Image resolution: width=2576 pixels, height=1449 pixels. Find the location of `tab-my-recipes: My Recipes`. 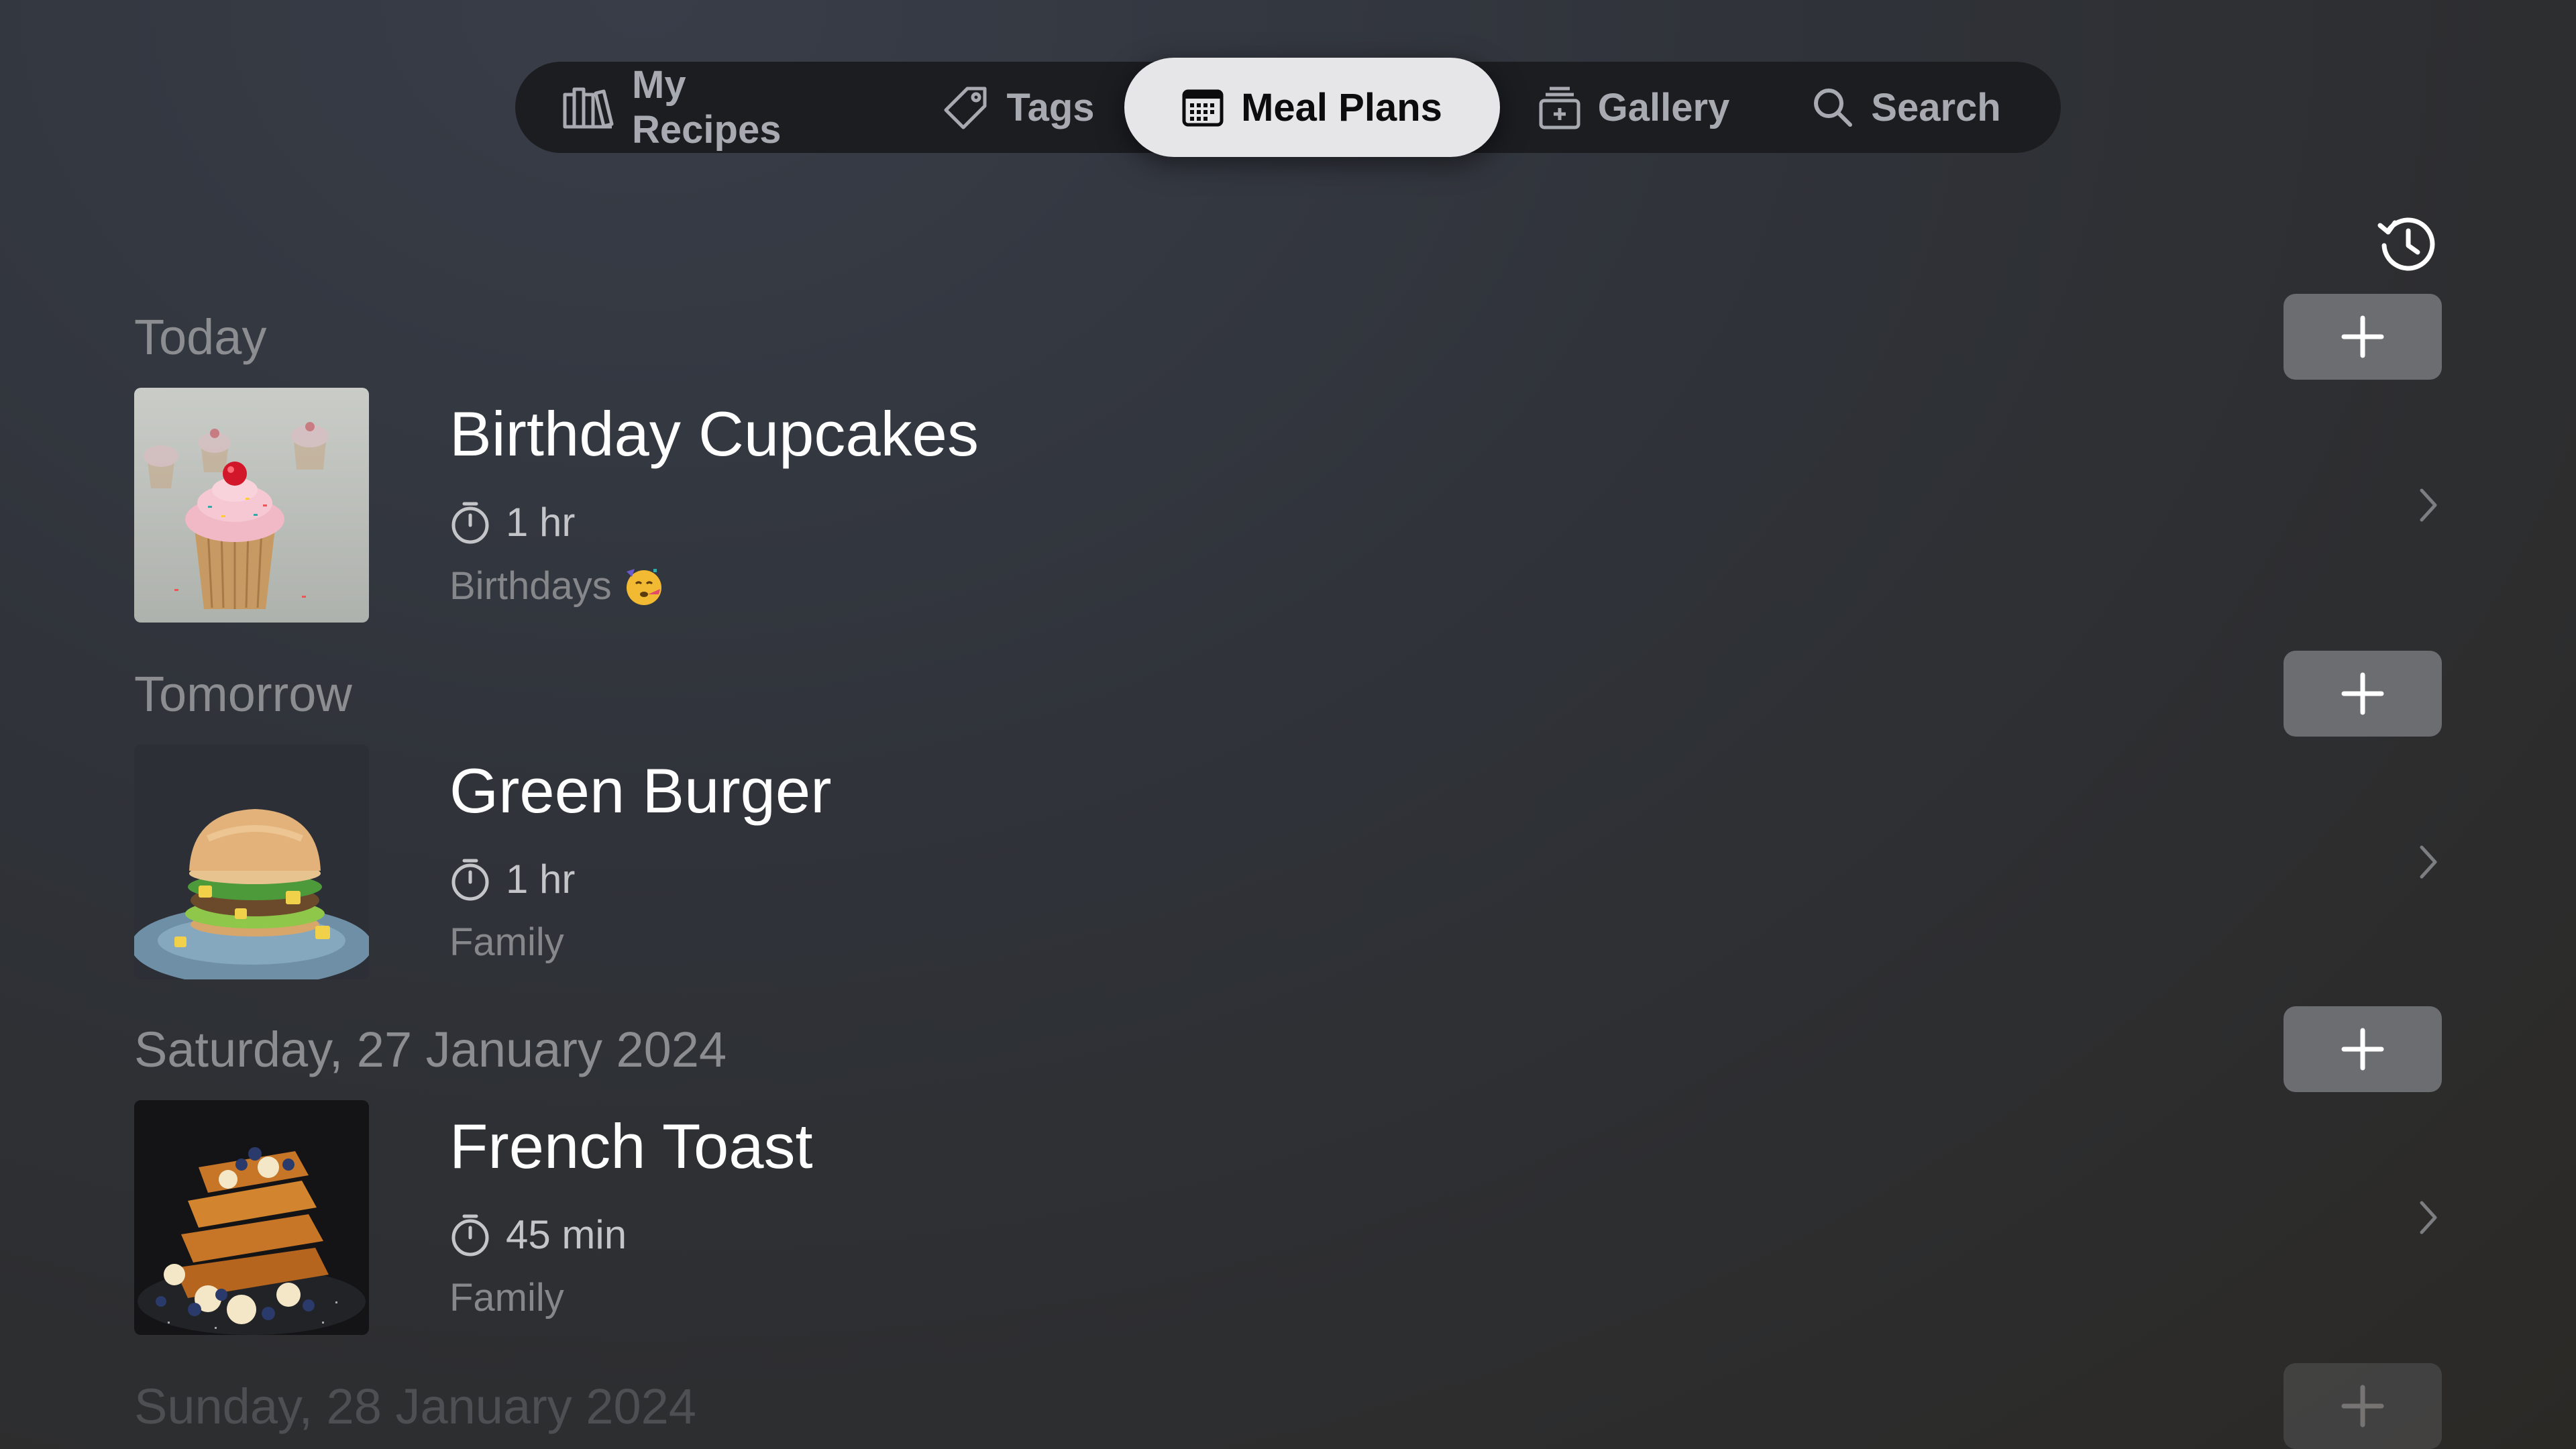

tab-my-recipes: My Recipes is located at coordinates (690, 107).